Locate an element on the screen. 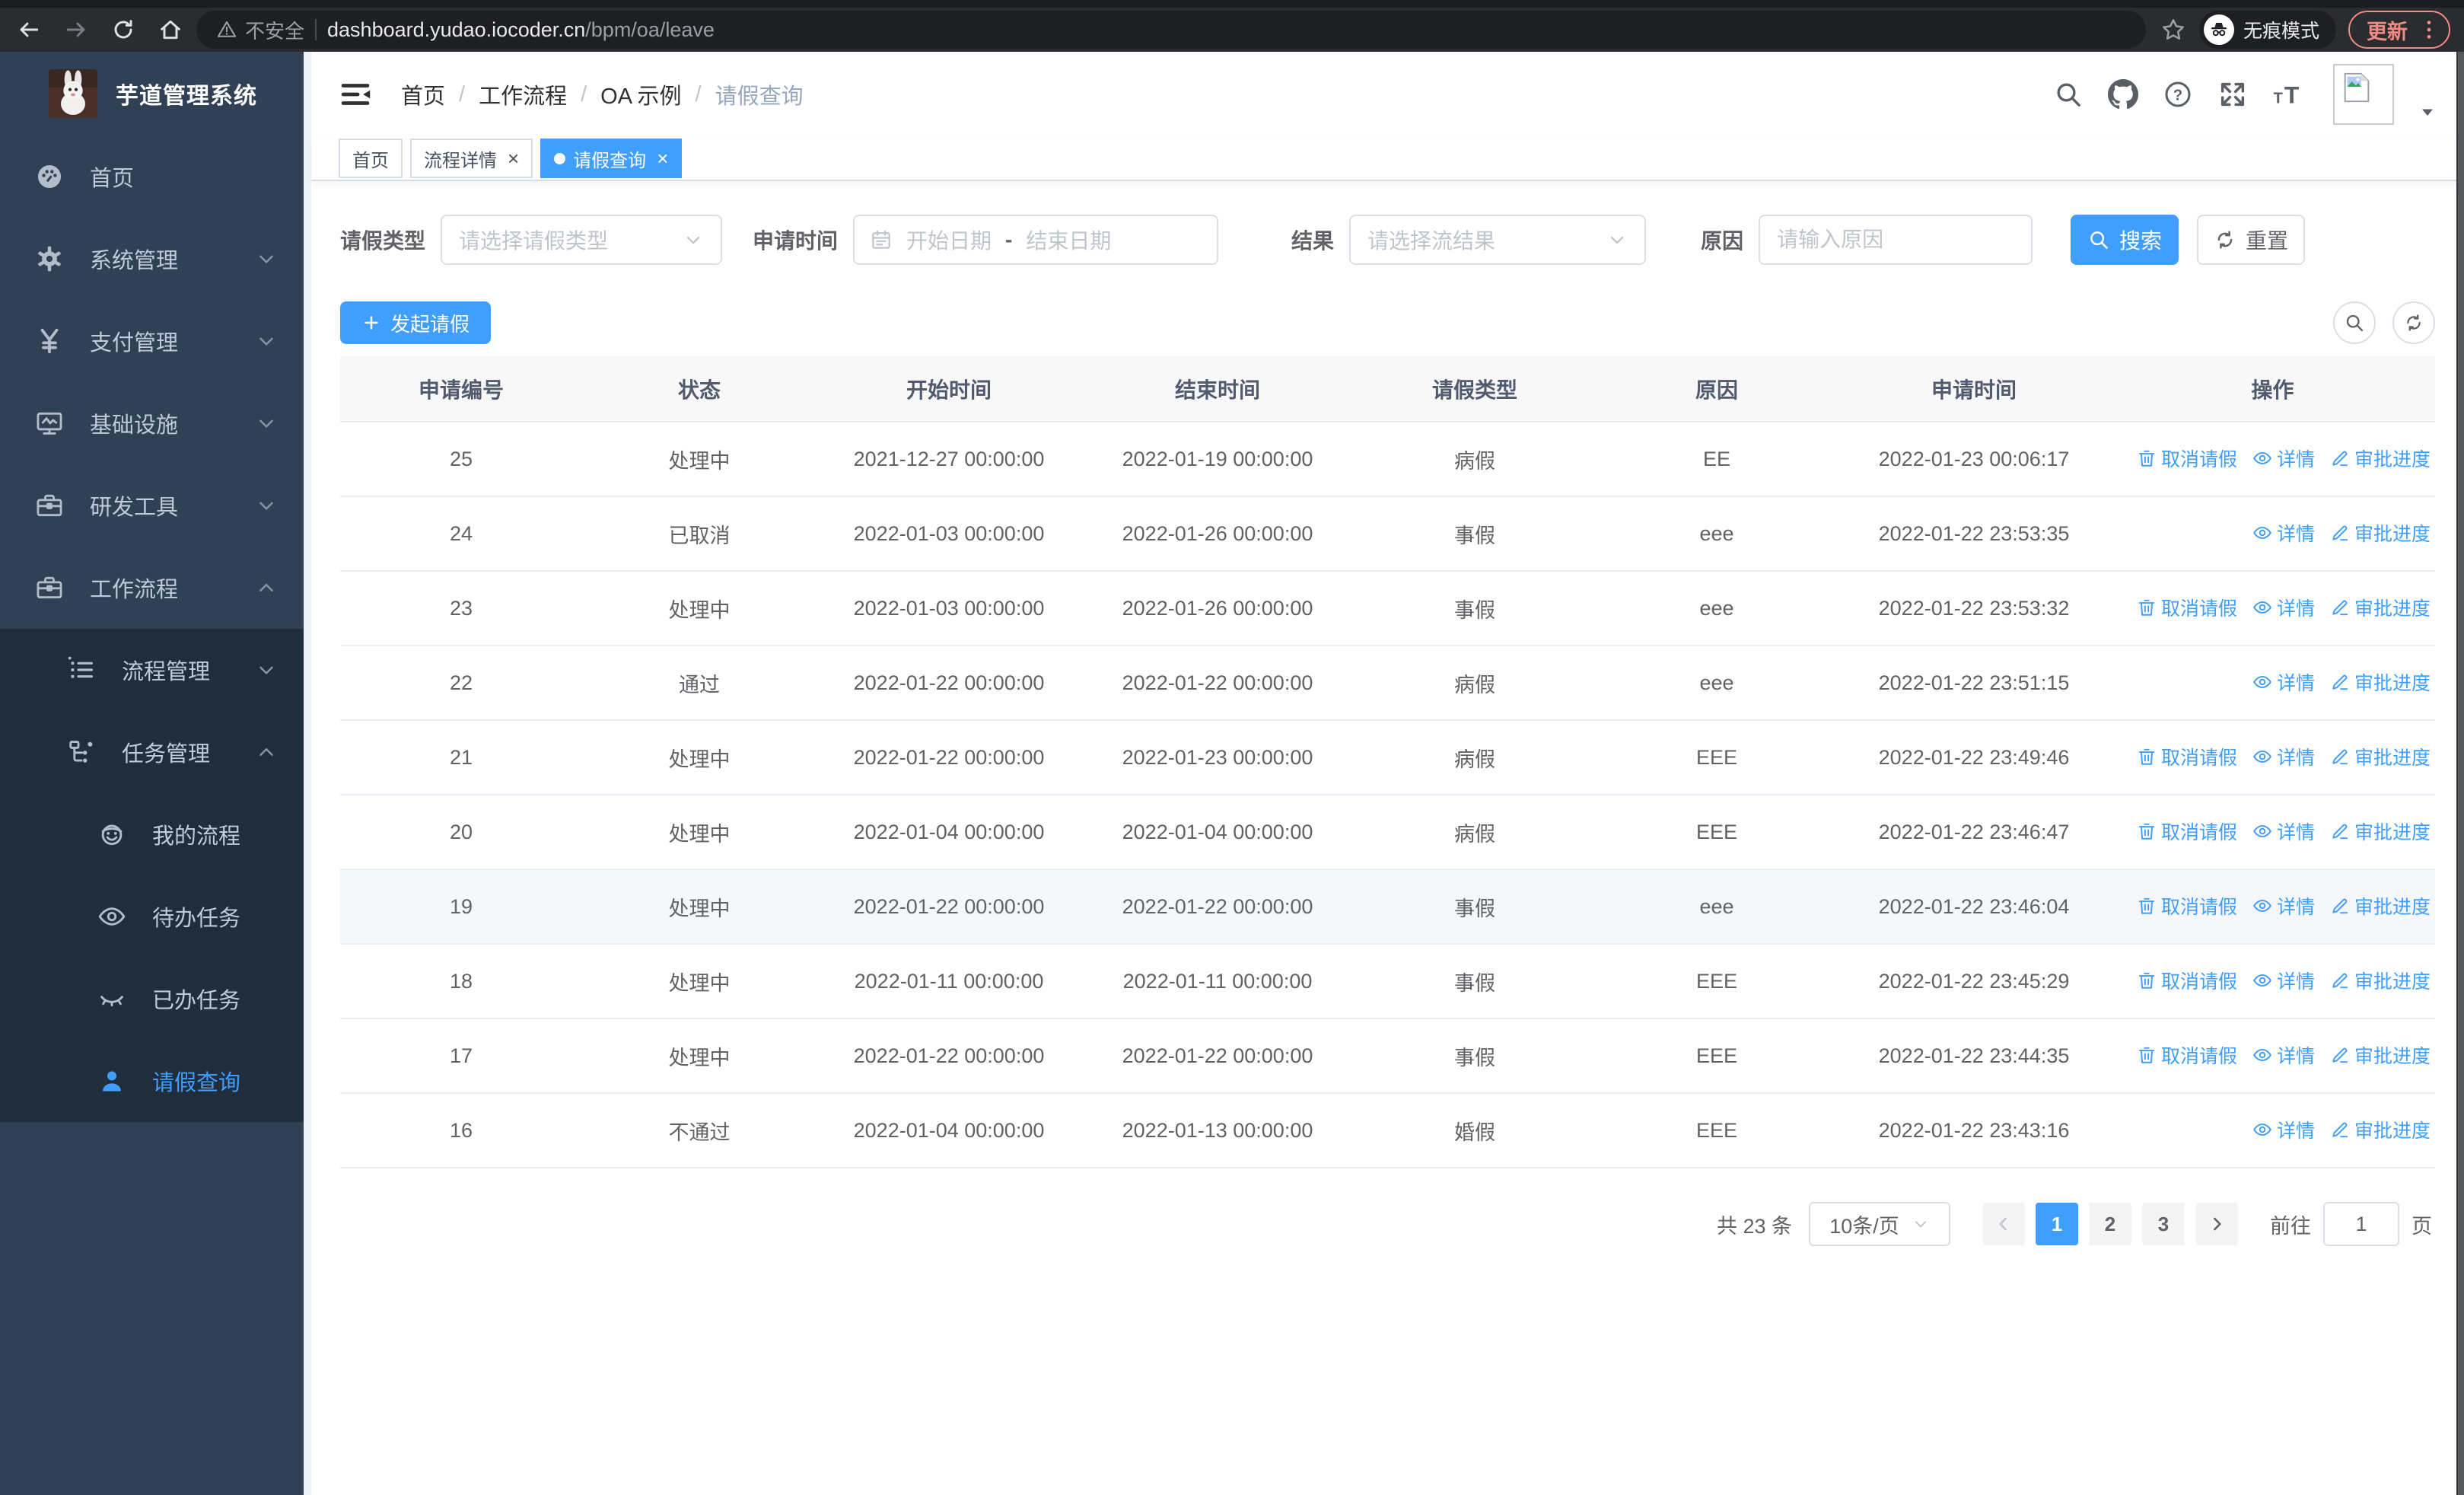  sidebar-item-leave-query: 请假查询 is located at coordinates (152, 1081).